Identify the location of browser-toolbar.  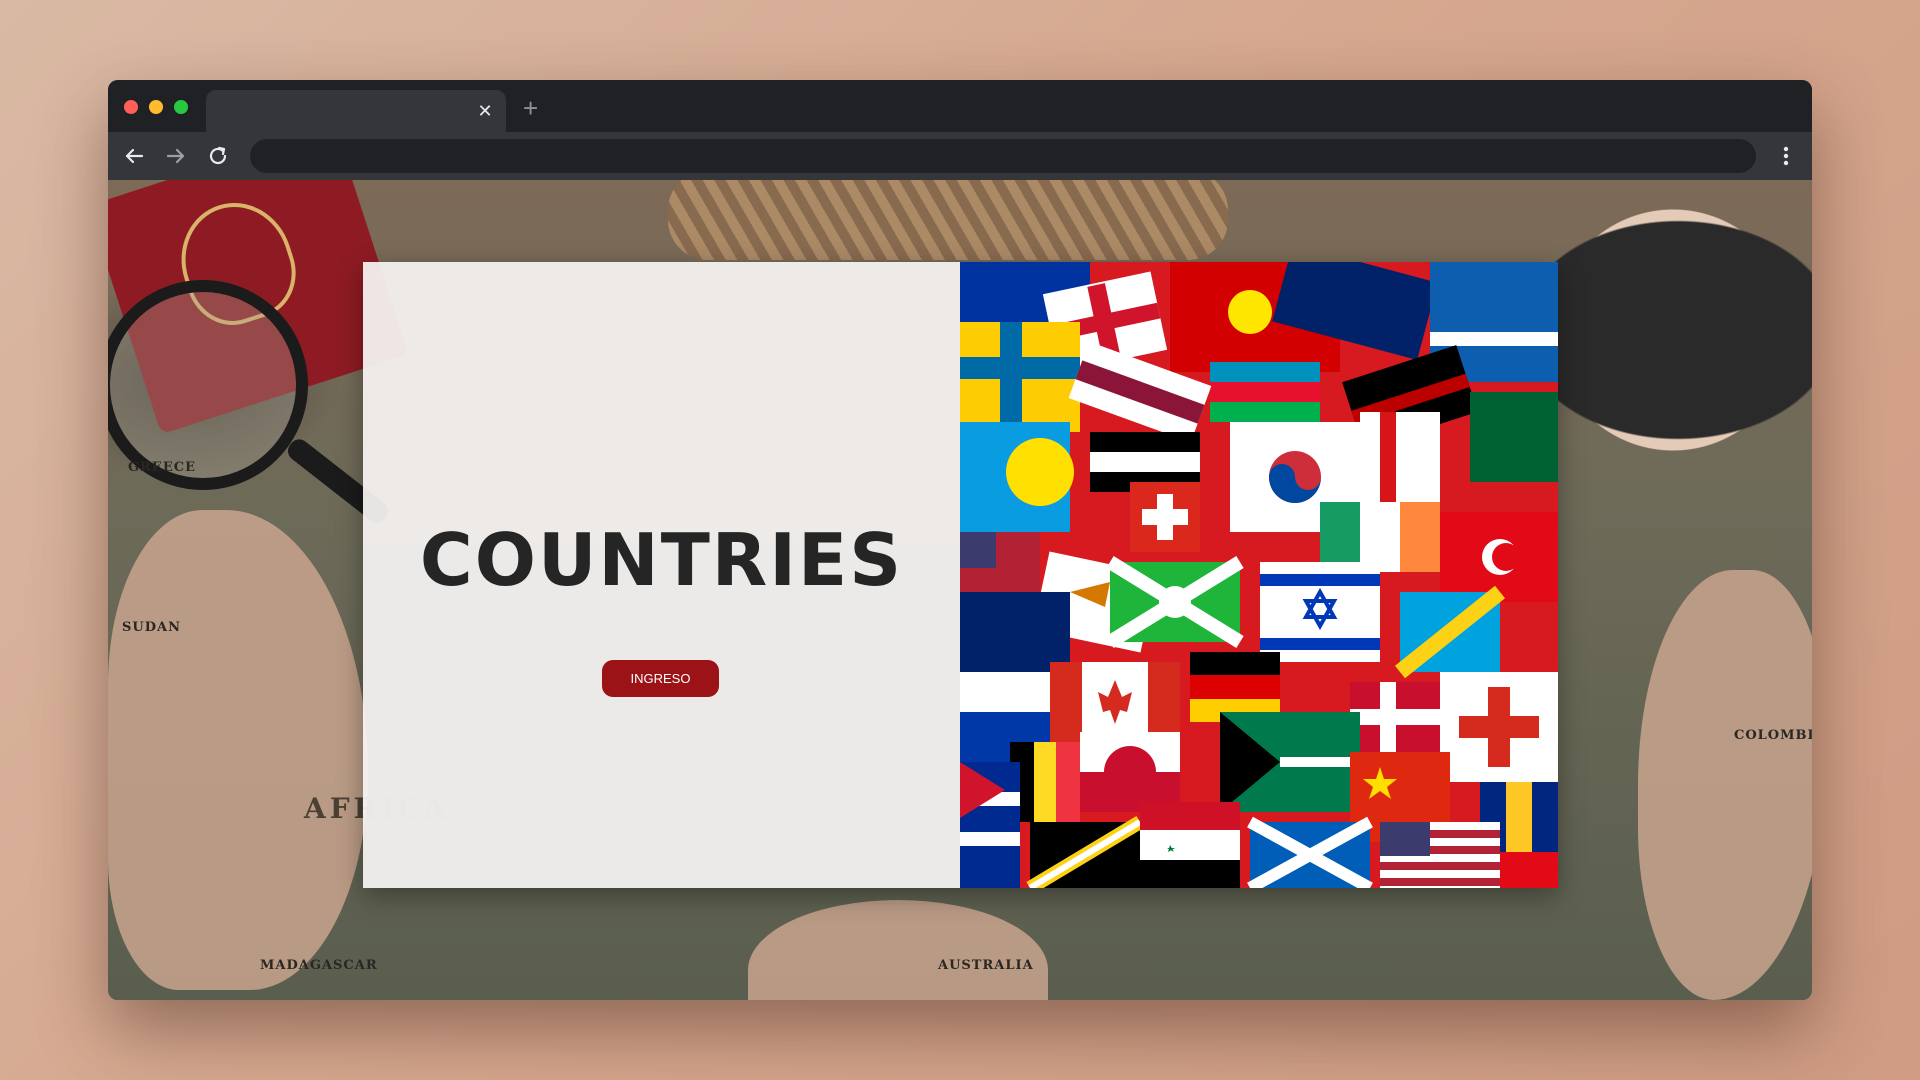
(960, 156).